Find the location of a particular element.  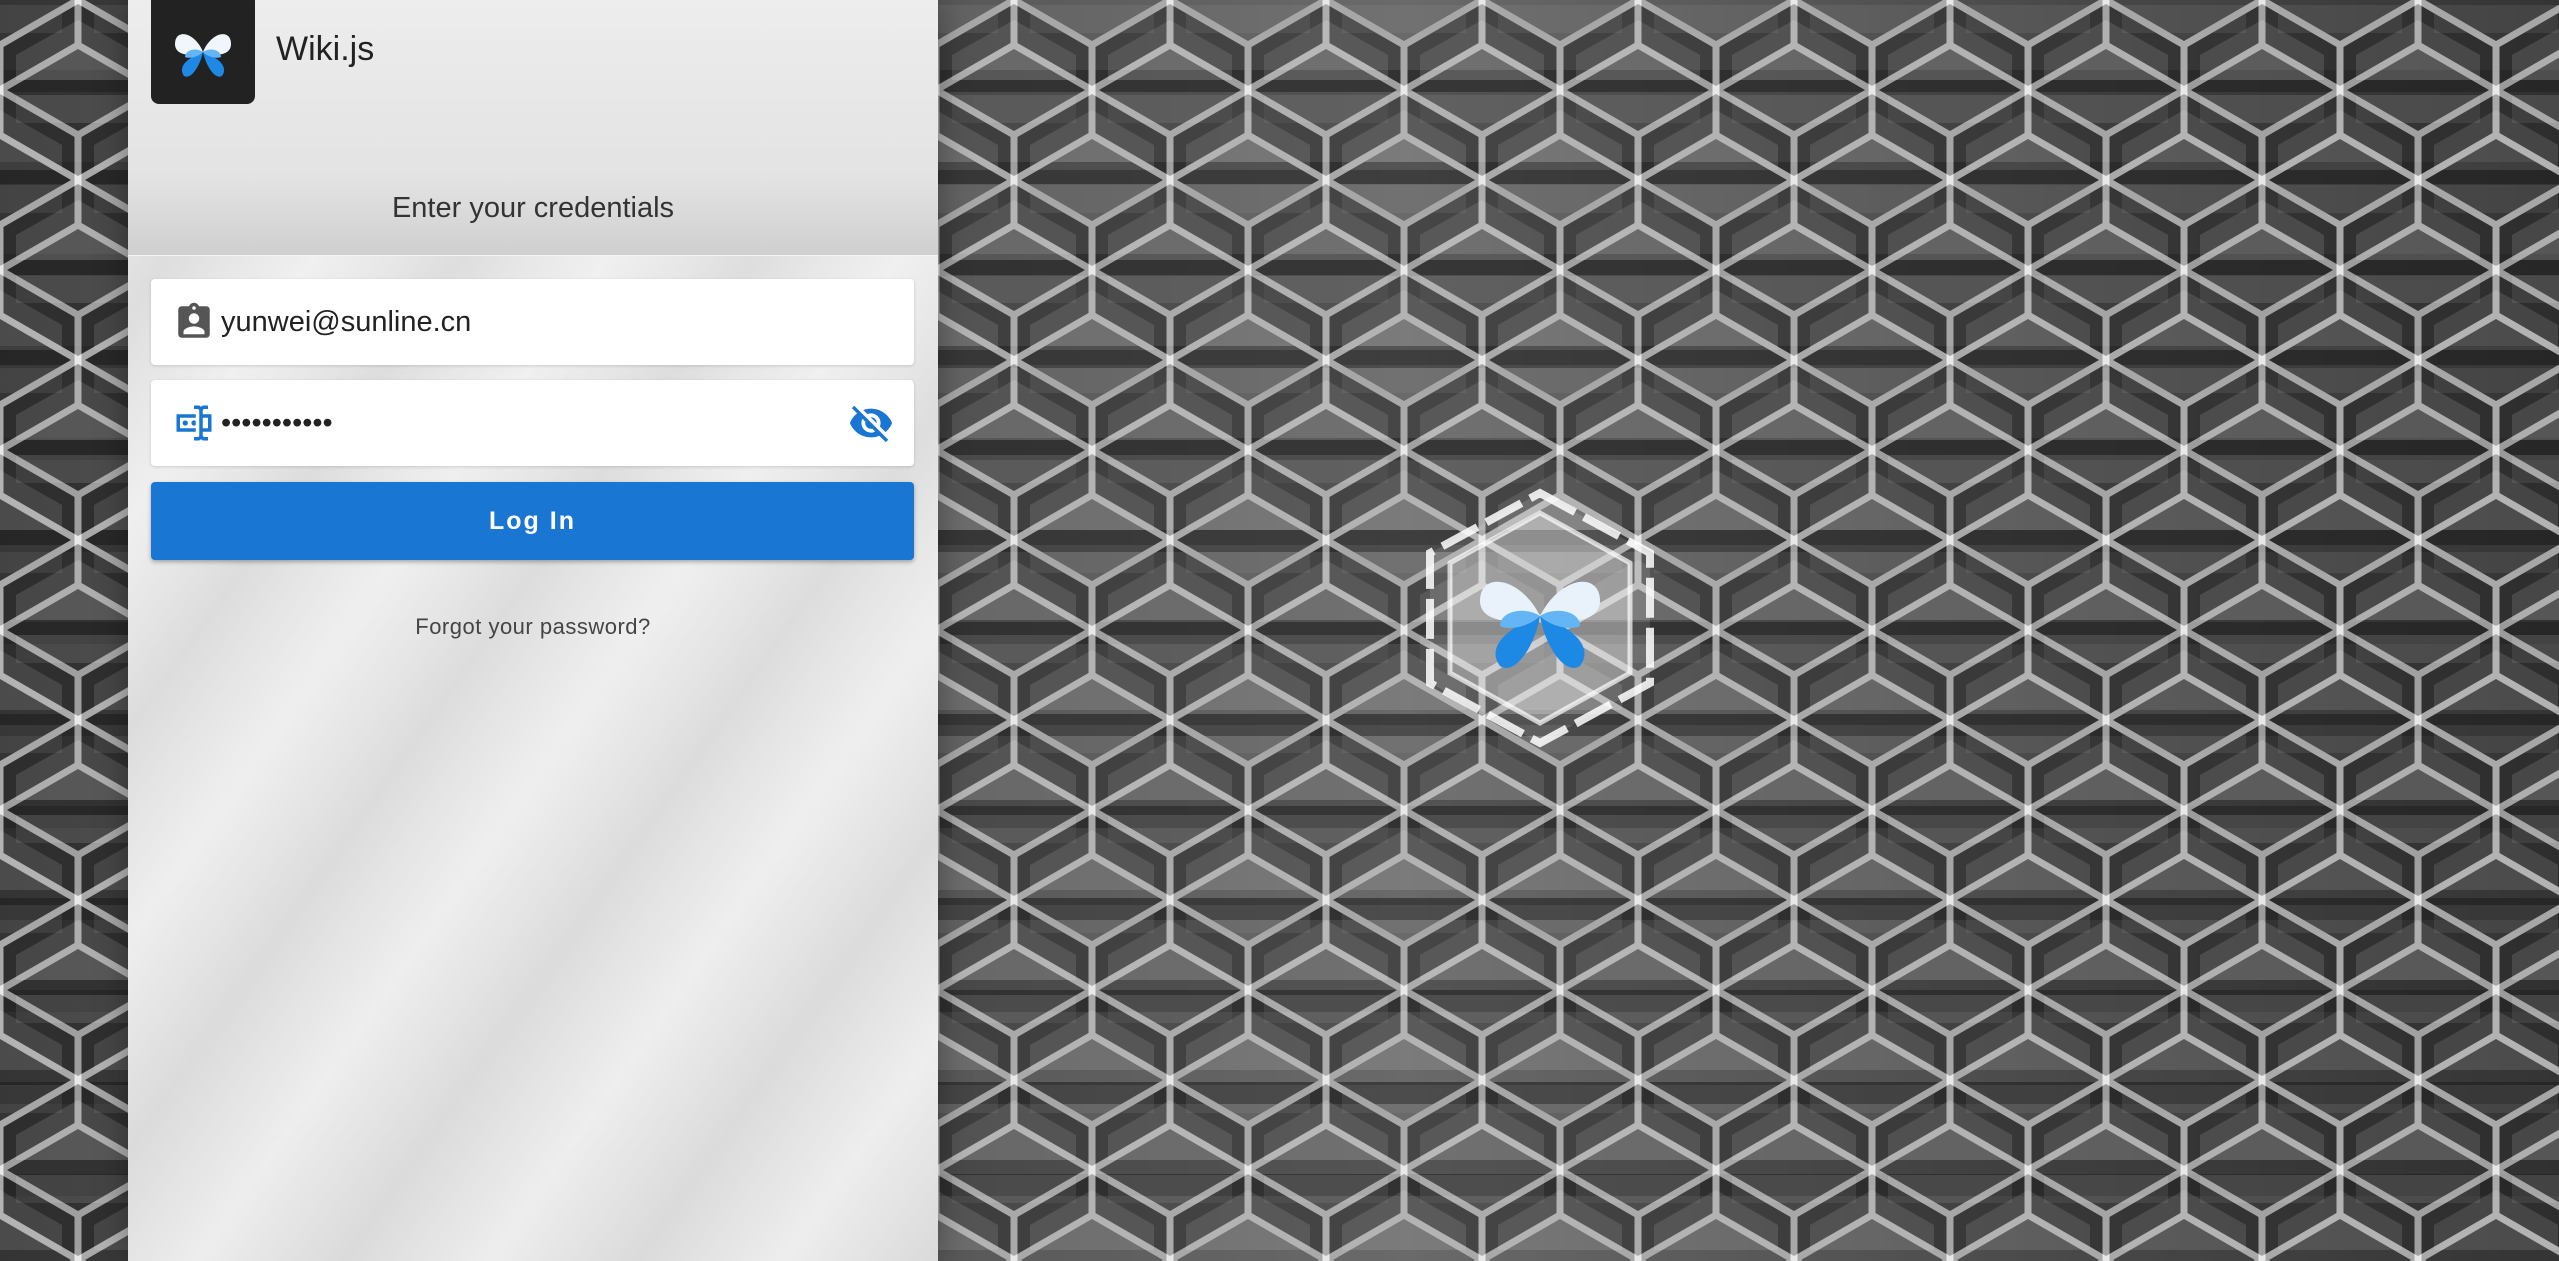

forgot-password-link: Forgot your password? is located at coordinates (533, 627).